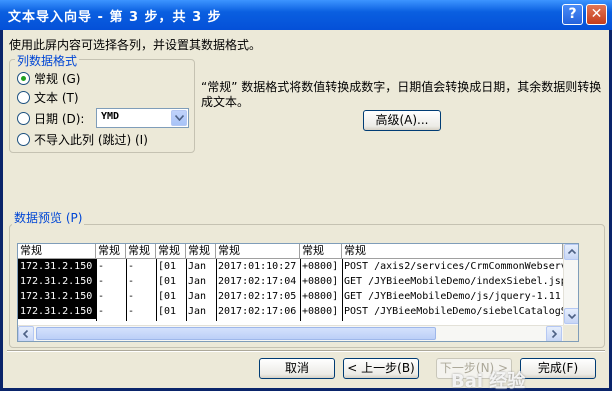  I want to click on back-button: < 上一步(B), so click(381, 368).